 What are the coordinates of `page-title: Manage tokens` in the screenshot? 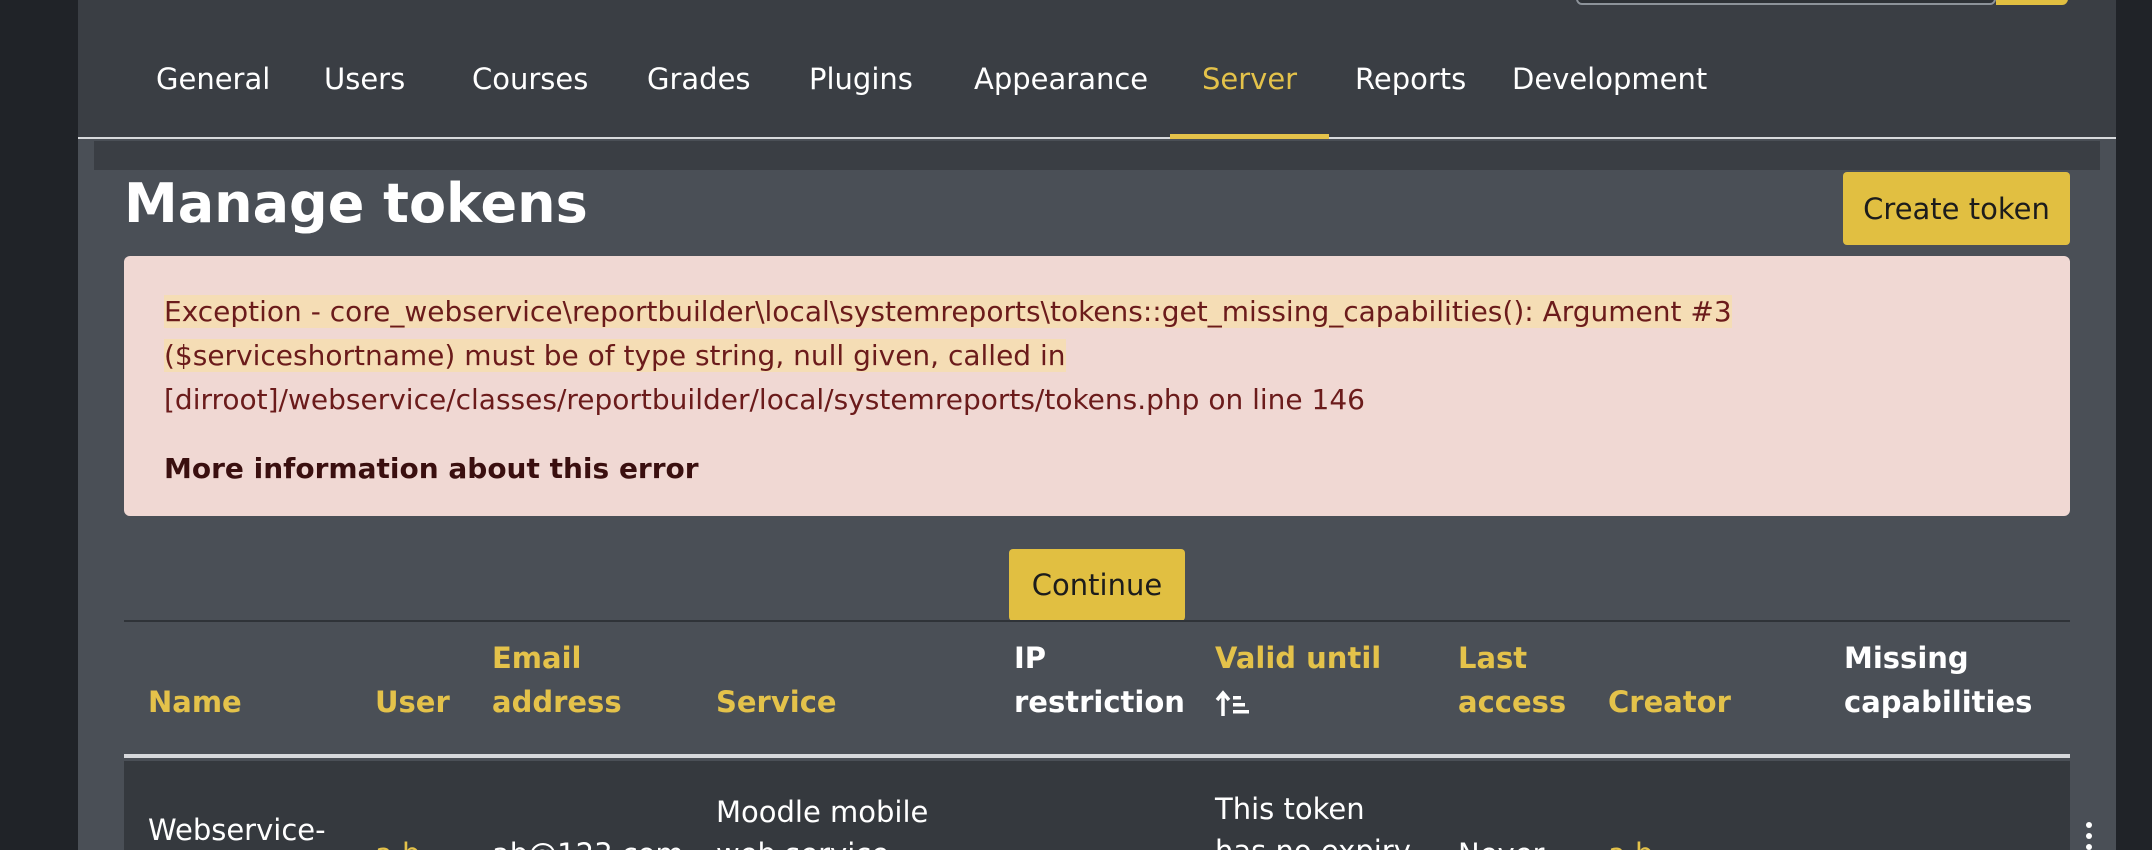 It's located at (356, 203).